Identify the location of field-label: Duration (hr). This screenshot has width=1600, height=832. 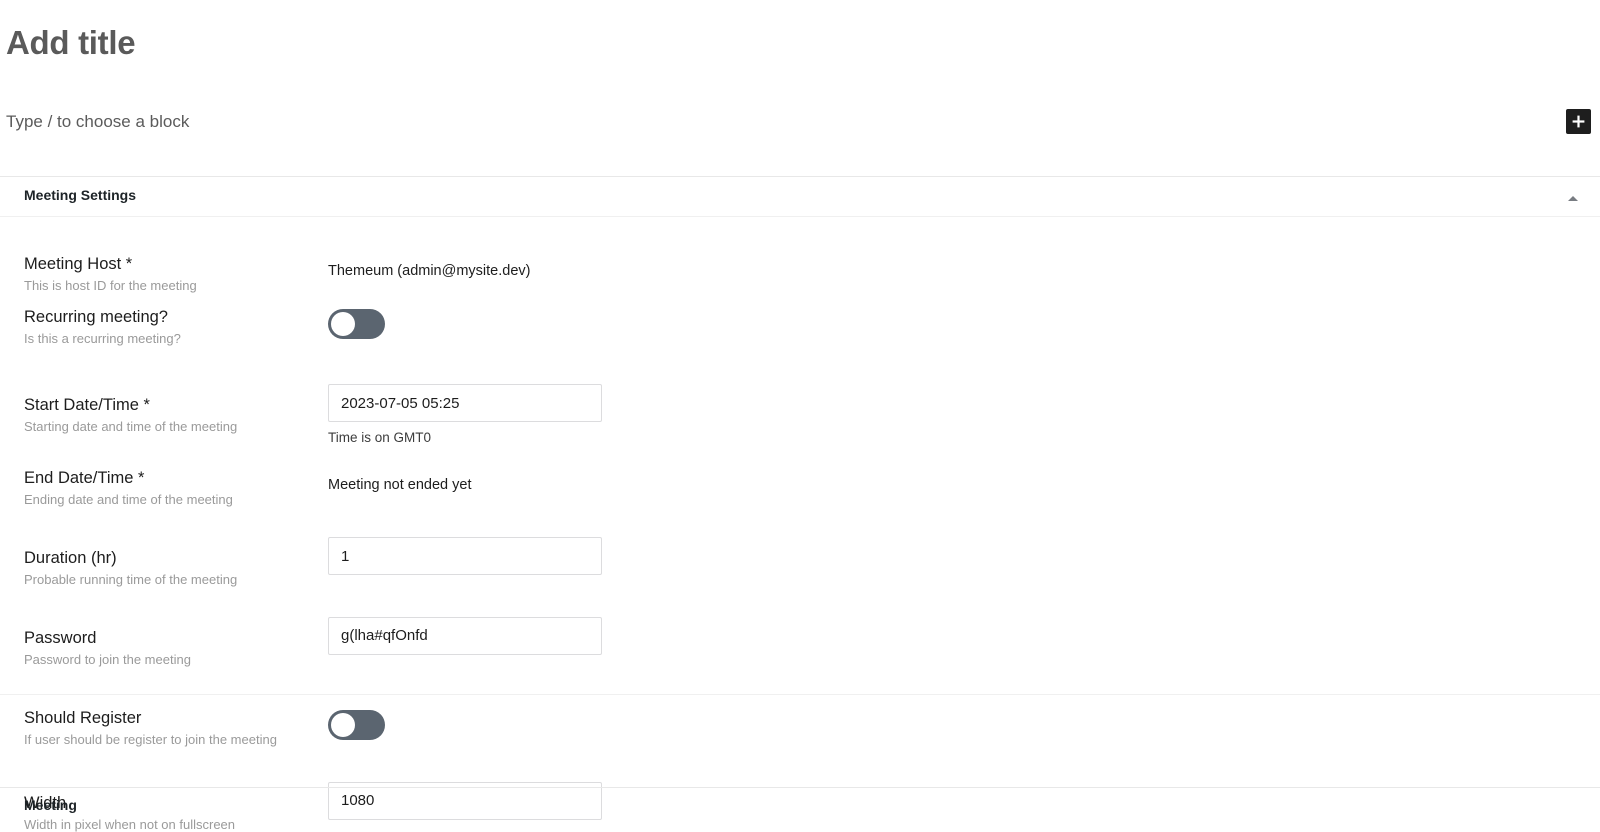
(70, 558).